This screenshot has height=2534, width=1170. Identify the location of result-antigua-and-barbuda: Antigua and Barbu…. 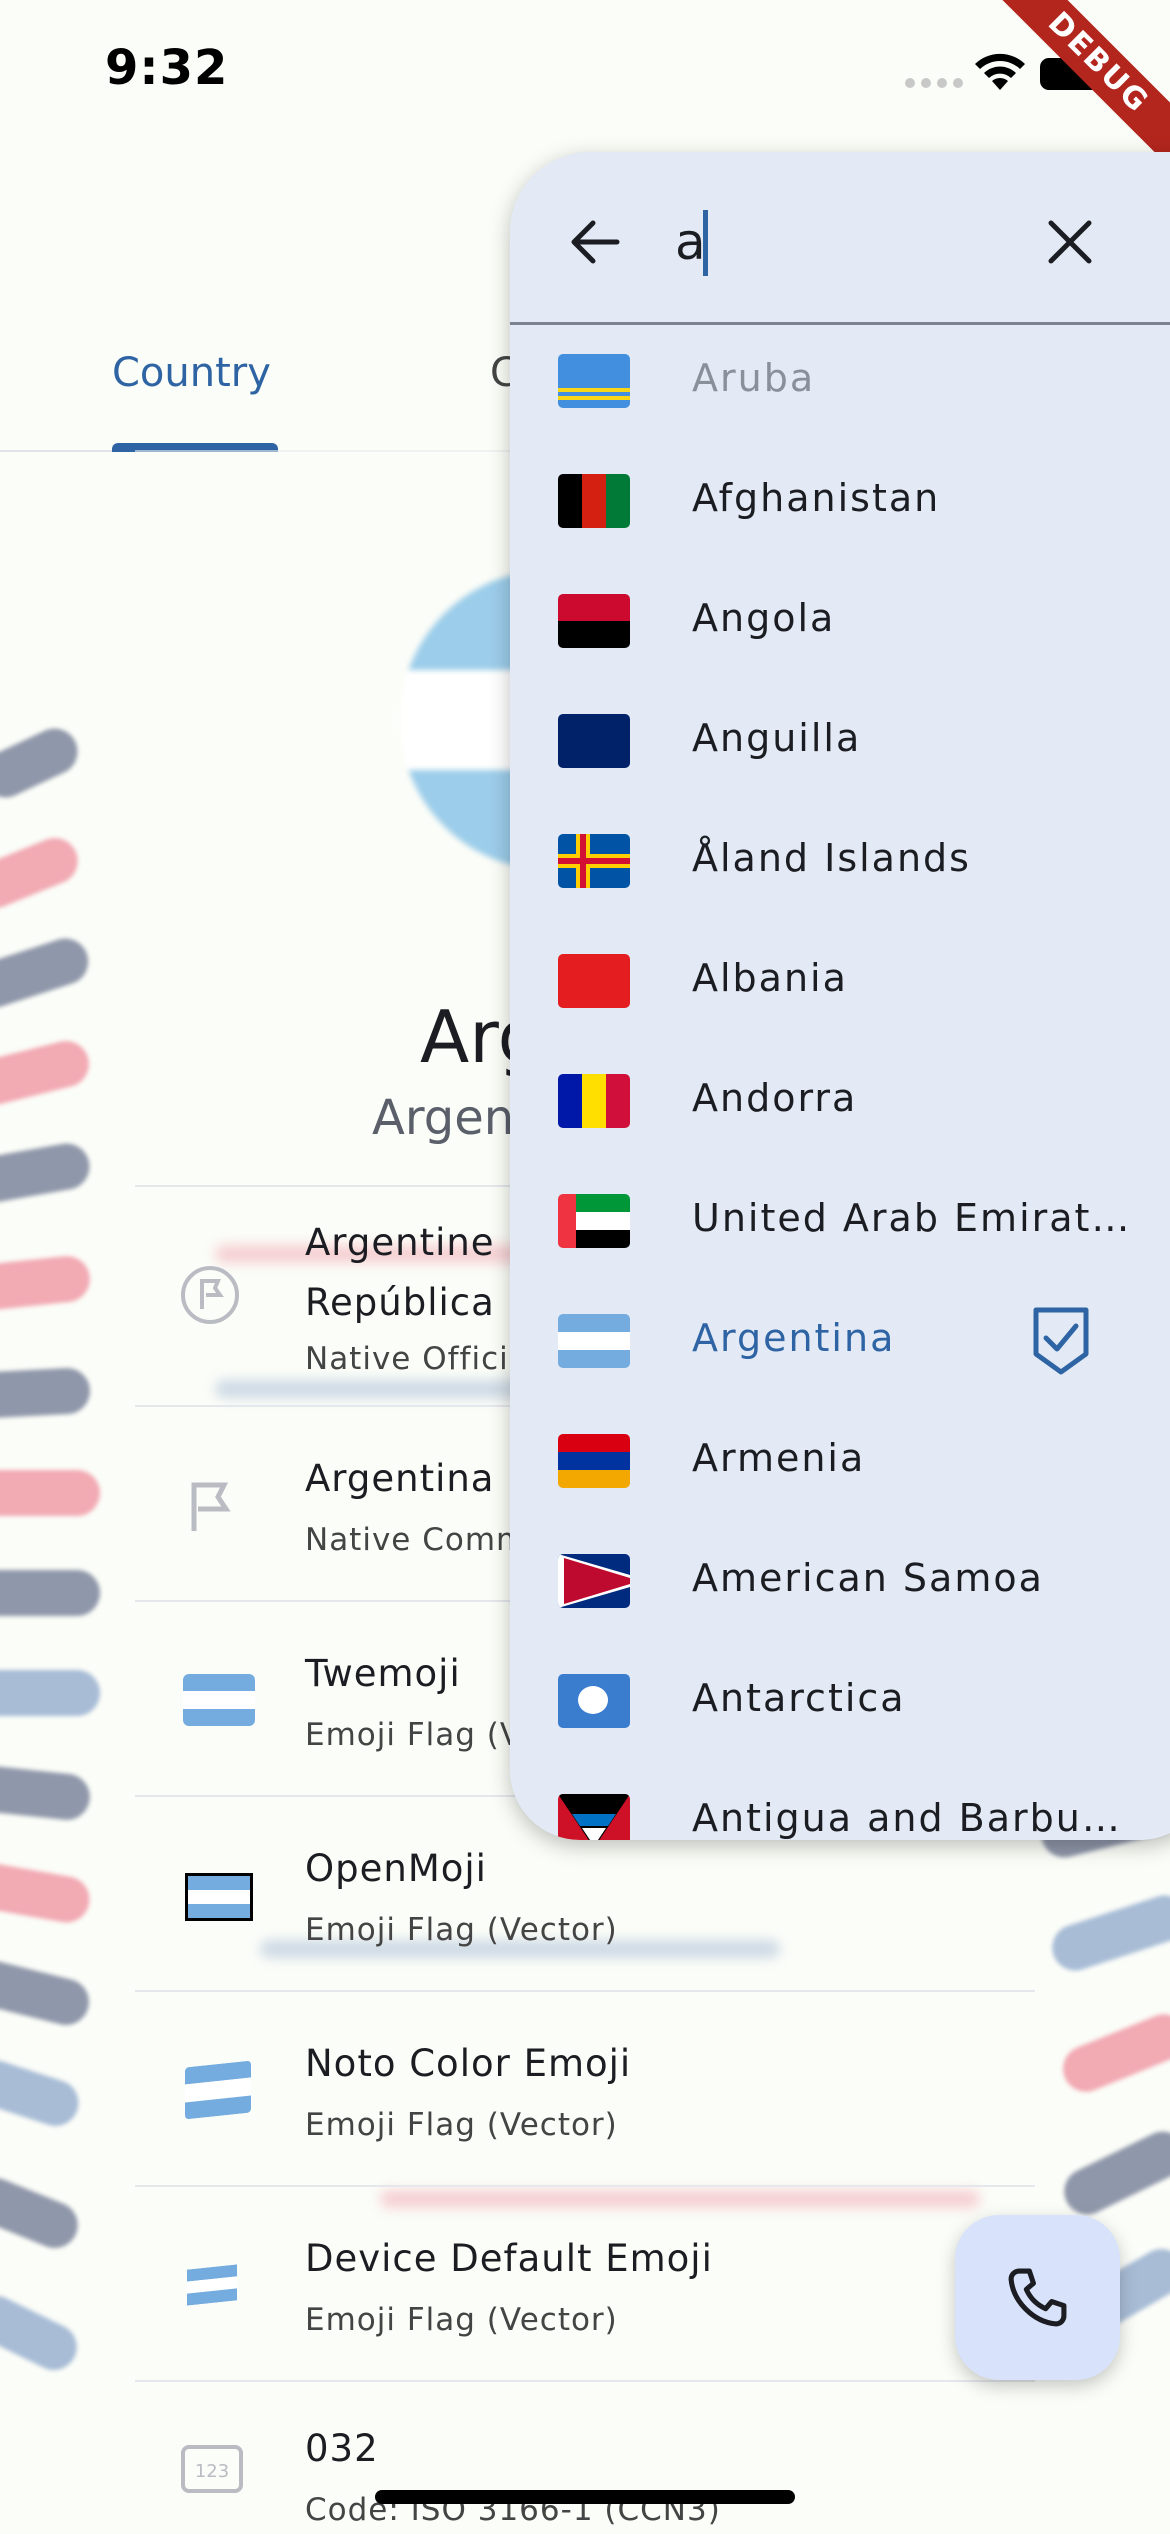
(840, 1801).